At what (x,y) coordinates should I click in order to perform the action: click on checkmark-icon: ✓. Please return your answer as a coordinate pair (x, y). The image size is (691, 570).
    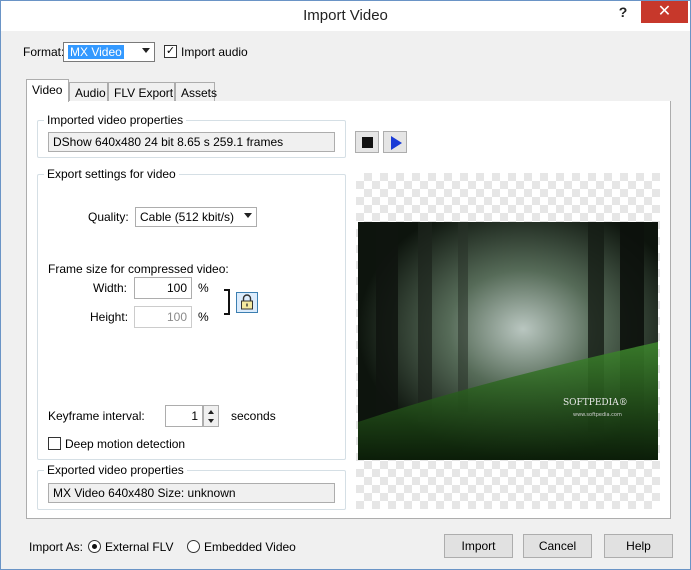
    Looking at the image, I should click on (170, 51).